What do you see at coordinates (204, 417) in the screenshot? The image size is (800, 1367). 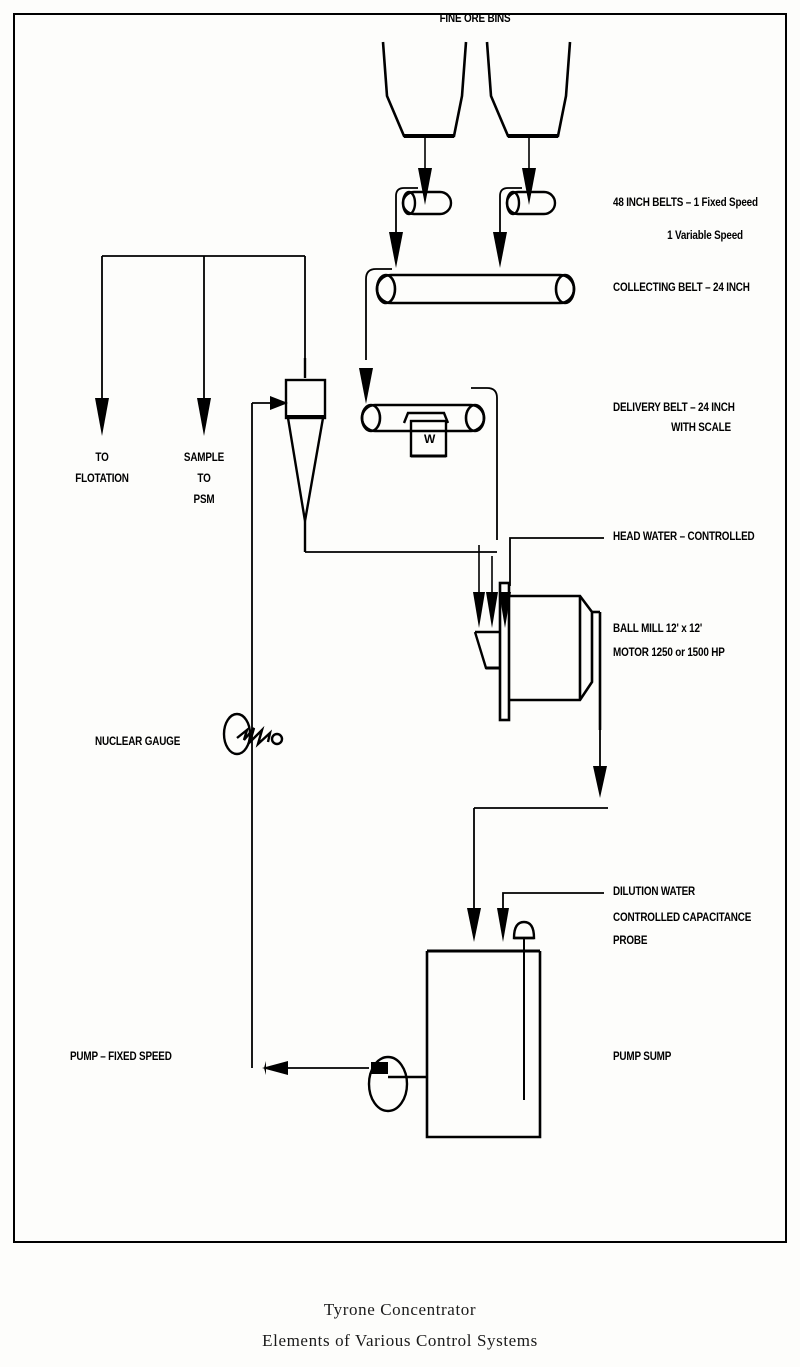 I see `flow-arrow-sample-to-psm` at bounding box center [204, 417].